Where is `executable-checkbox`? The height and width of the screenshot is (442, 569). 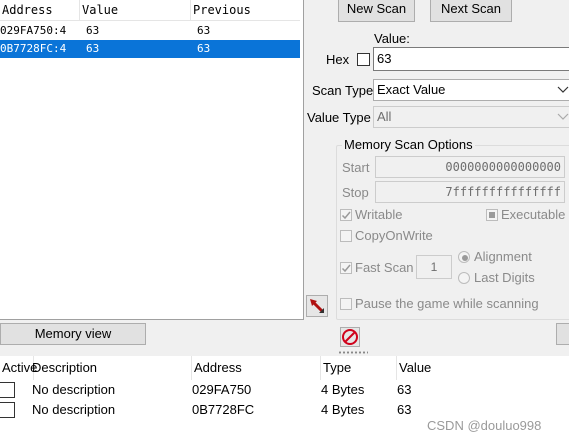
executable-checkbox is located at coordinates (492, 215).